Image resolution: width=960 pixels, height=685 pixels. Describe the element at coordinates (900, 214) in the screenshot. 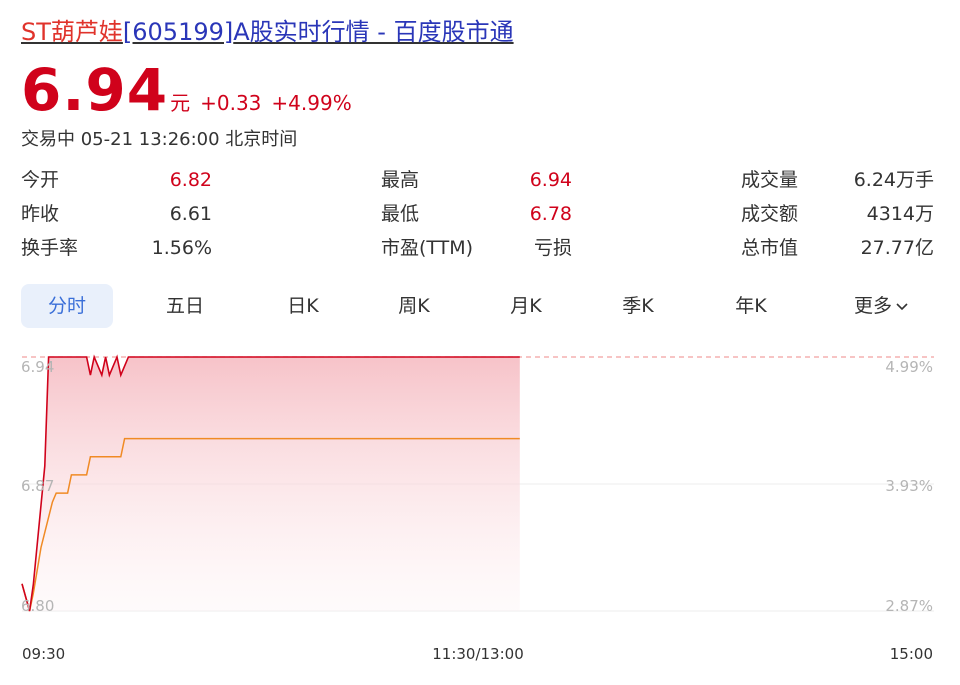

I see `stat-value: 4314万` at that location.